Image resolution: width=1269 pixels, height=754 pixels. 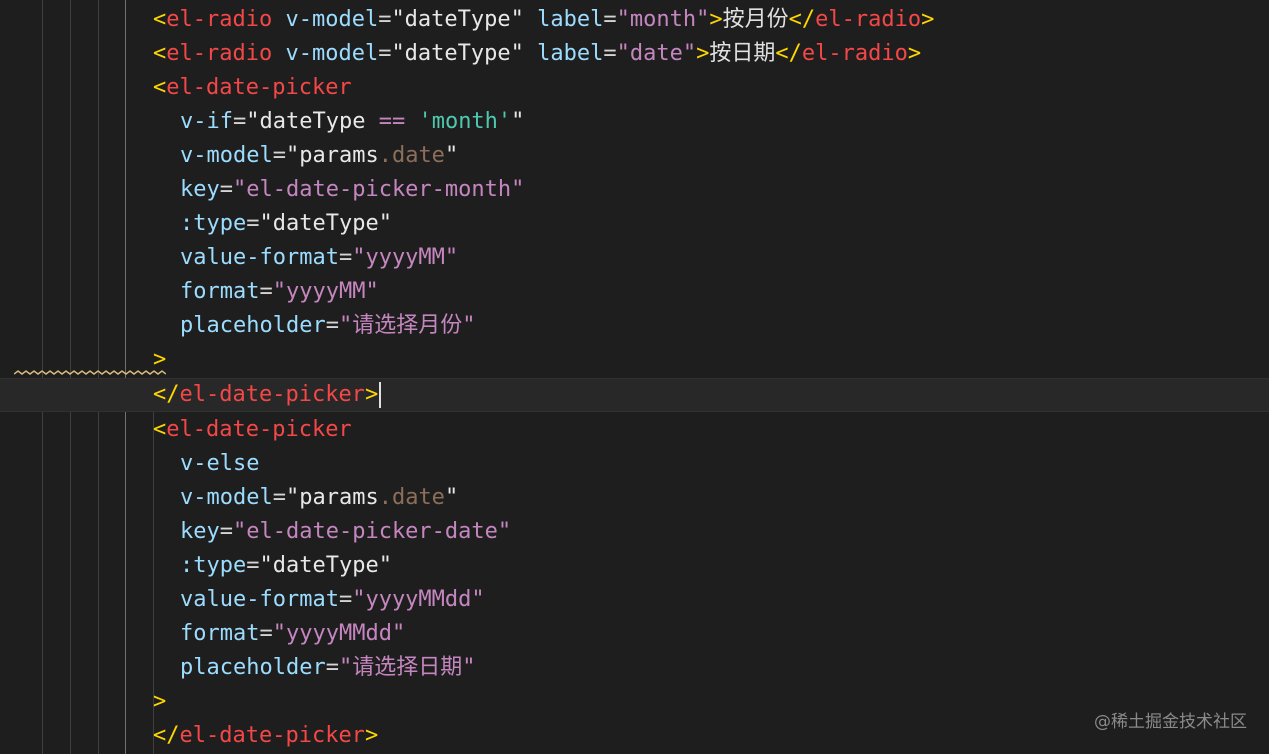 I want to click on code-line: key="el-date-picker-date", so click(x=634, y=532).